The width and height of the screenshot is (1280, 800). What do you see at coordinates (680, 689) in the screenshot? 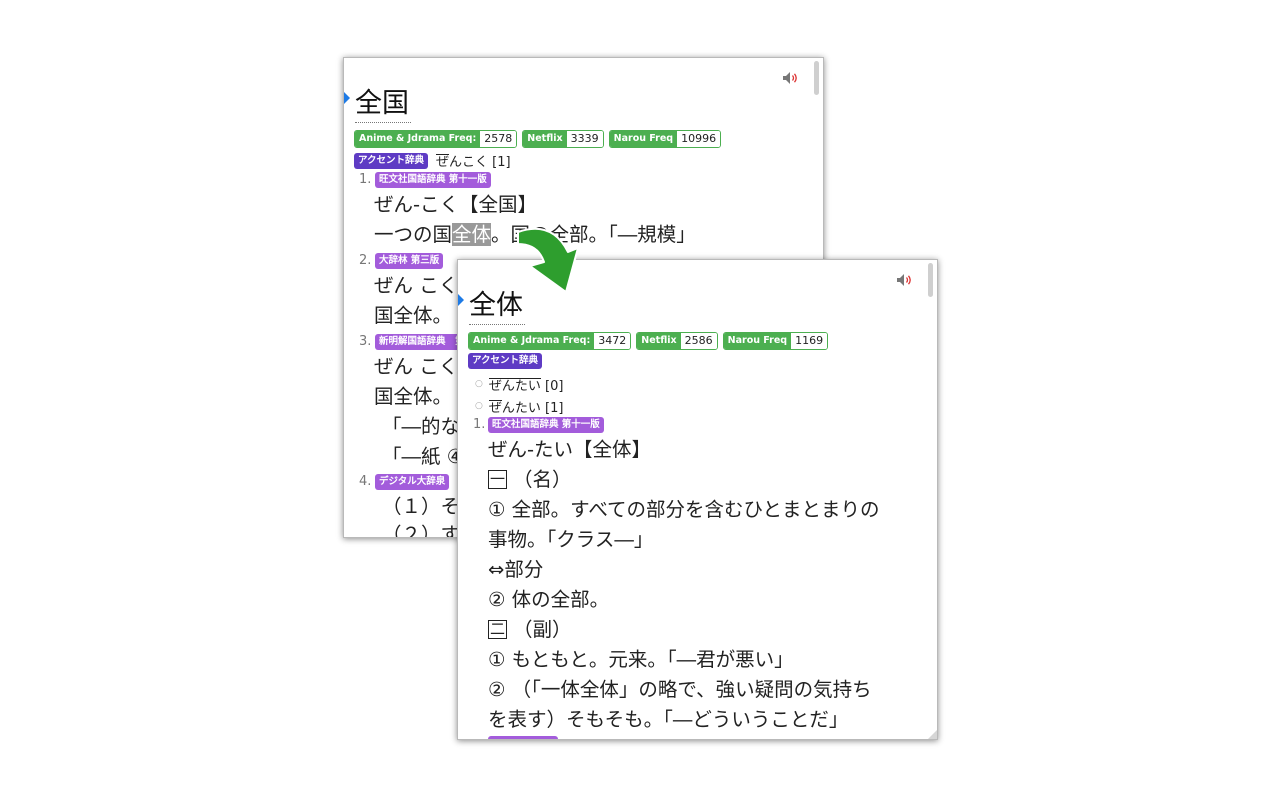
I see `gloss-line: ② （「一体全体」の略で、強い疑問の気持ち` at bounding box center [680, 689].